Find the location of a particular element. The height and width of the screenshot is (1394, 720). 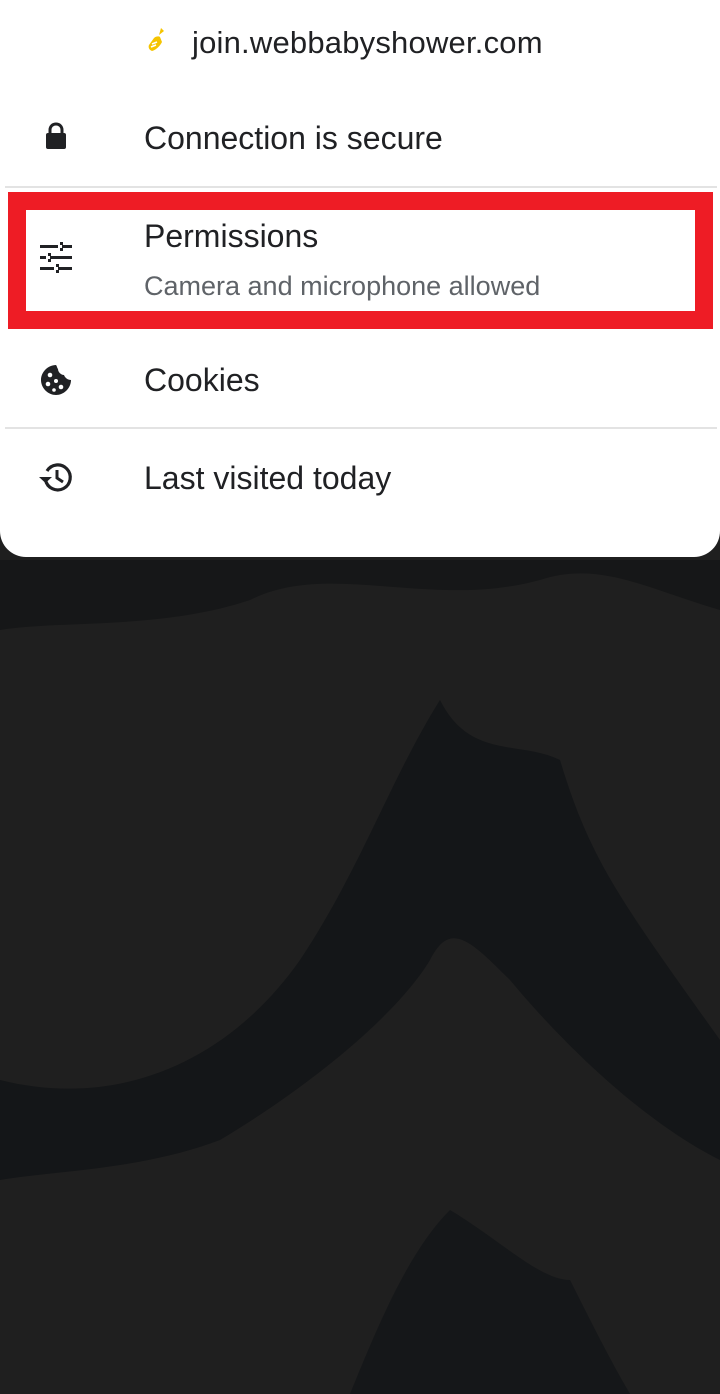

row-title: Connection is secure is located at coordinates (293, 138).